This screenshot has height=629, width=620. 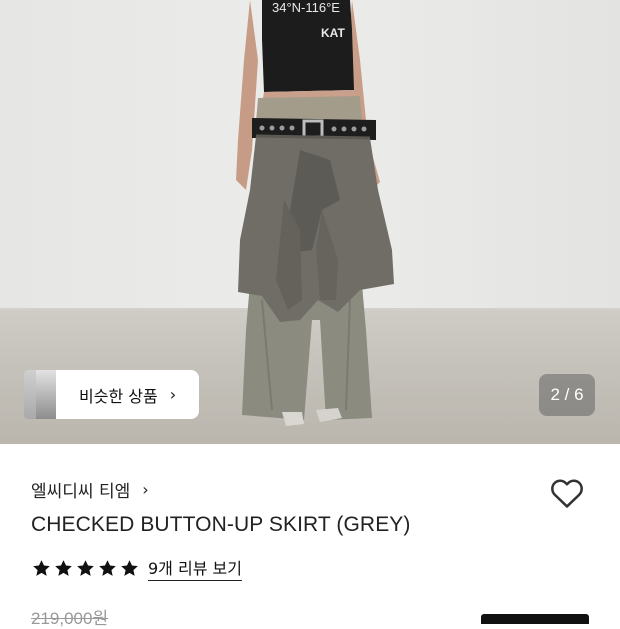 I want to click on rating-row: 9개 리뷰 보기, so click(x=136, y=568).